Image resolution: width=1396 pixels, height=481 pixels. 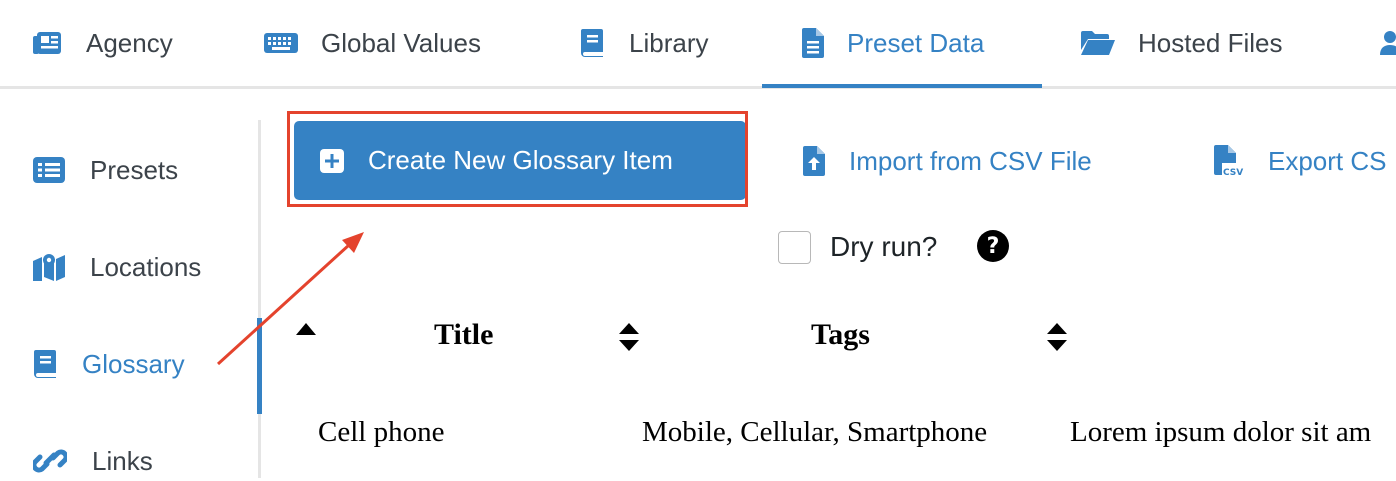 I want to click on import-csv-link: Import from CSV File, so click(x=947, y=161).